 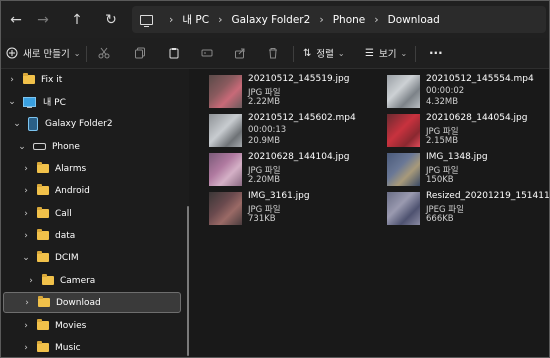 What do you see at coordinates (436, 53) in the screenshot?
I see `more-options-button: ···` at bounding box center [436, 53].